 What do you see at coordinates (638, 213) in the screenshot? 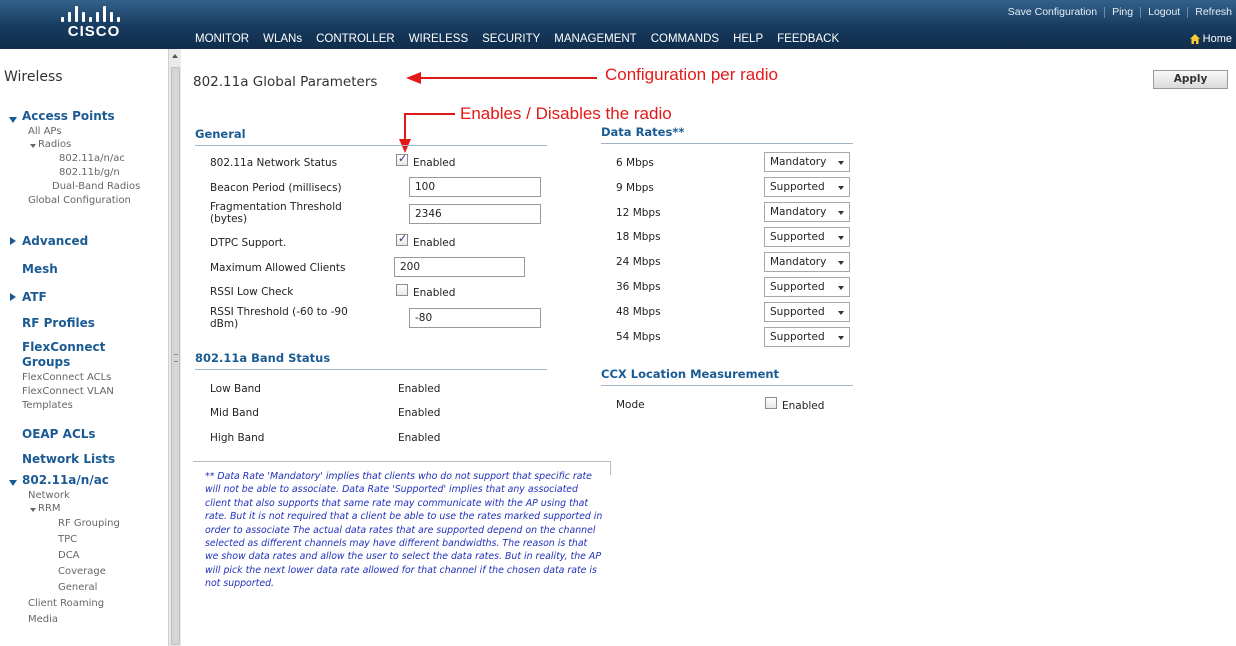
I see `data-rate-label: 12 Mbps` at bounding box center [638, 213].